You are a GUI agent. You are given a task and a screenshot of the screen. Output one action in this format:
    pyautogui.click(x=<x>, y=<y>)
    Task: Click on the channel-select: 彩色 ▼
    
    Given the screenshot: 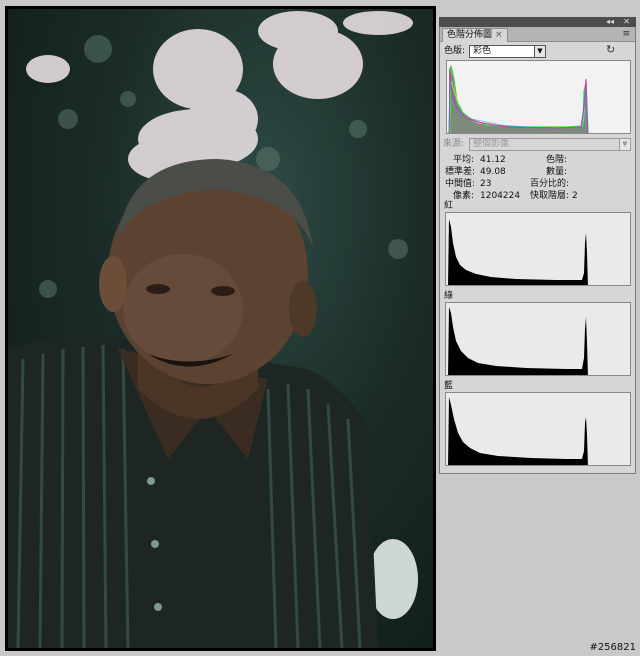 What is the action you would take?
    pyautogui.click(x=507, y=51)
    